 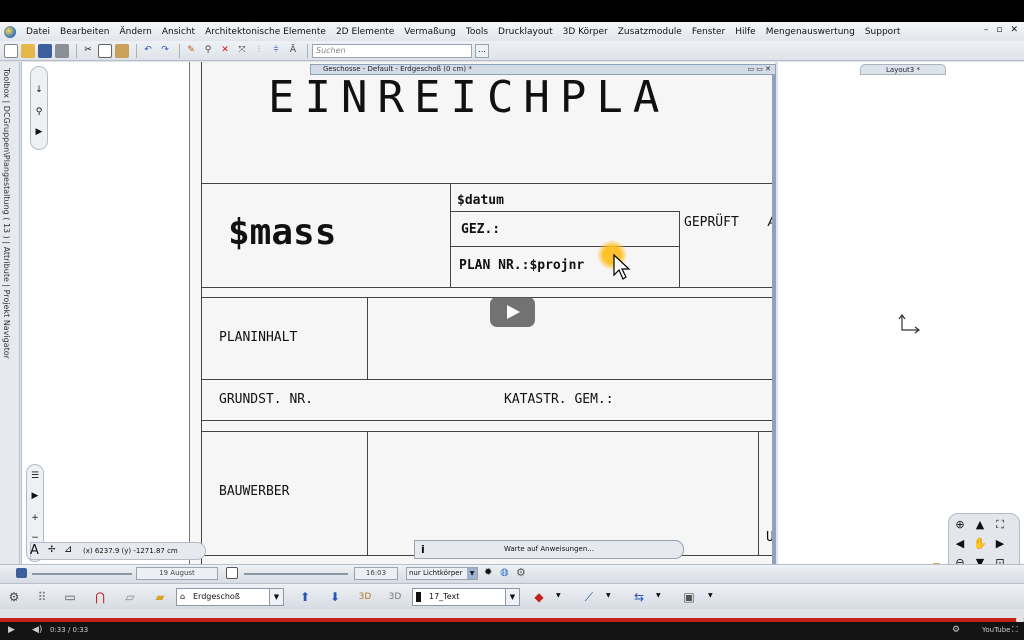 I want to click on expand-arrow-icon: ▶, so click(x=39, y=132).